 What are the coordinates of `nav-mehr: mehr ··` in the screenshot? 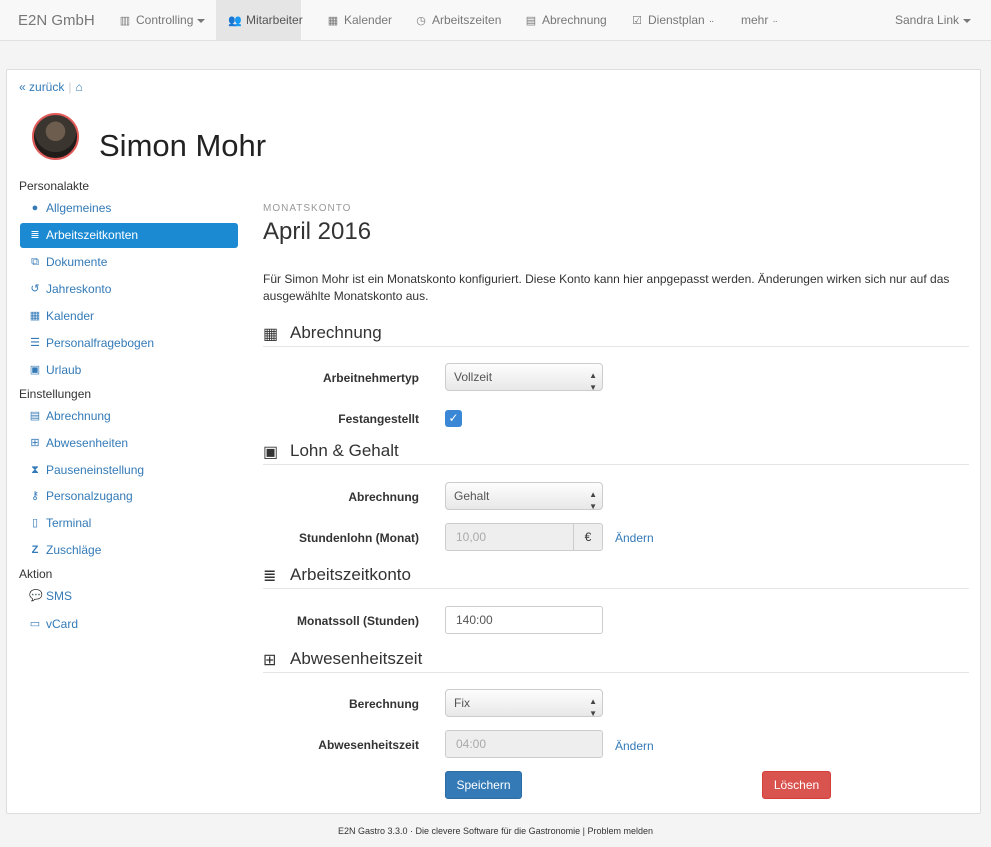 It's located at (759, 20).